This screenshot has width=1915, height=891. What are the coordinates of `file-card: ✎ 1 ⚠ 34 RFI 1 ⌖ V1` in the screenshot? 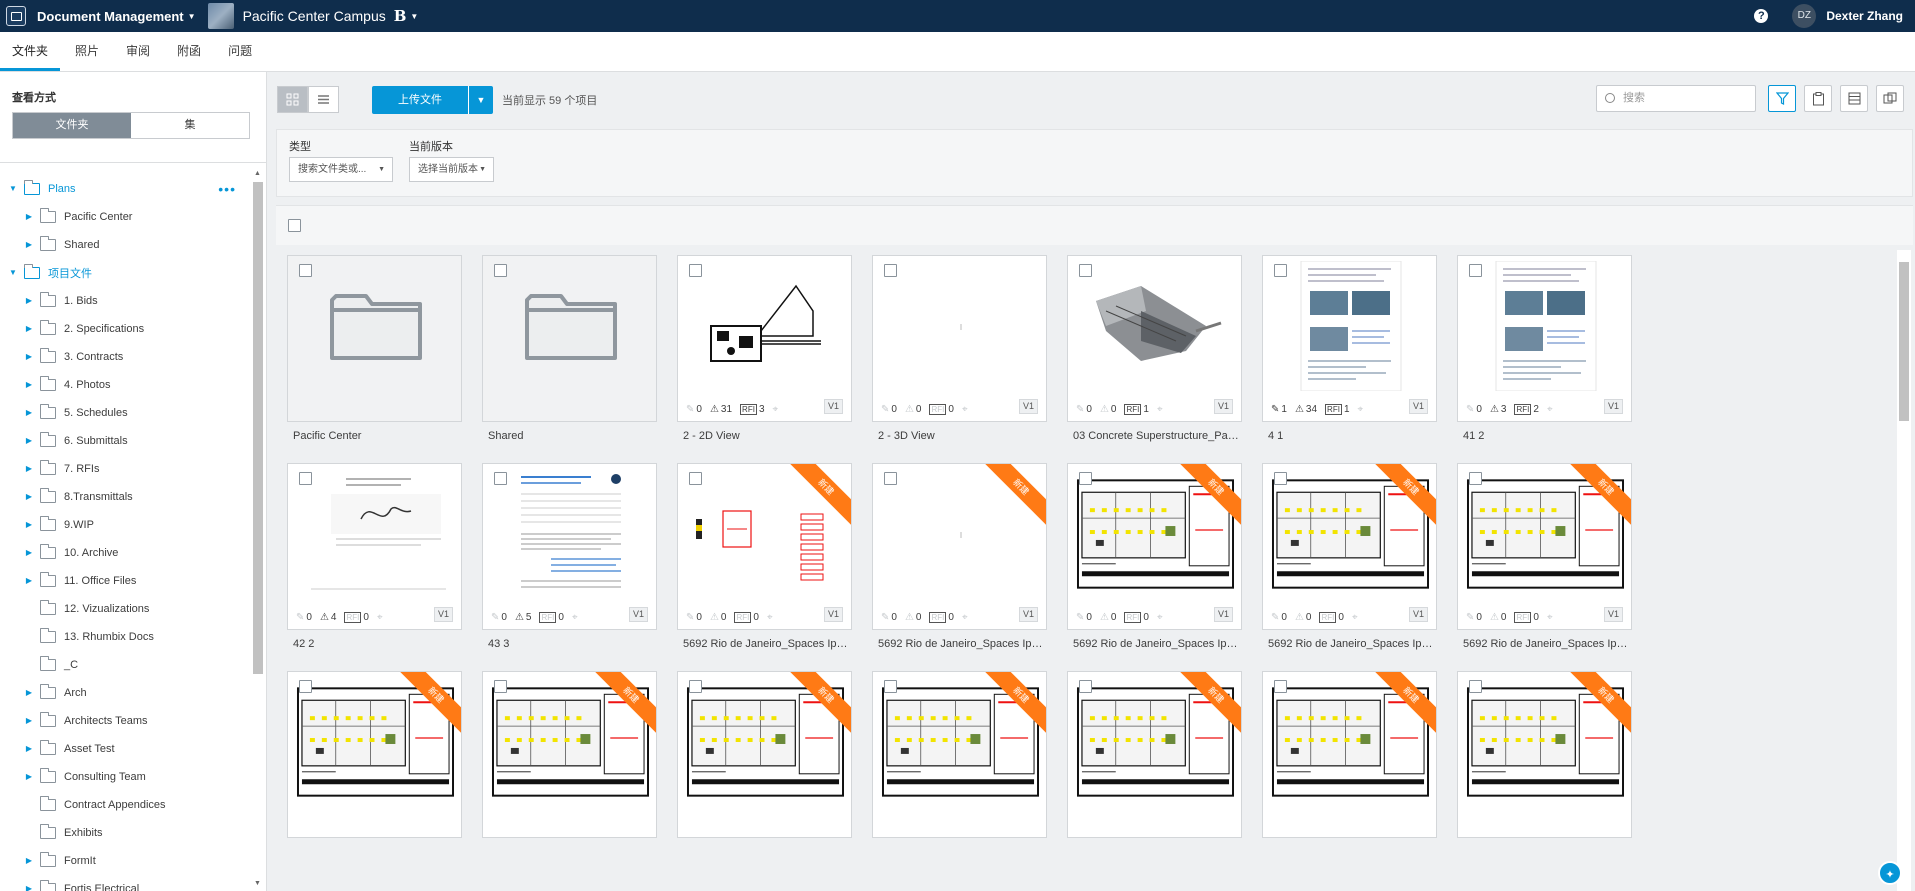 It's located at (1349, 338).